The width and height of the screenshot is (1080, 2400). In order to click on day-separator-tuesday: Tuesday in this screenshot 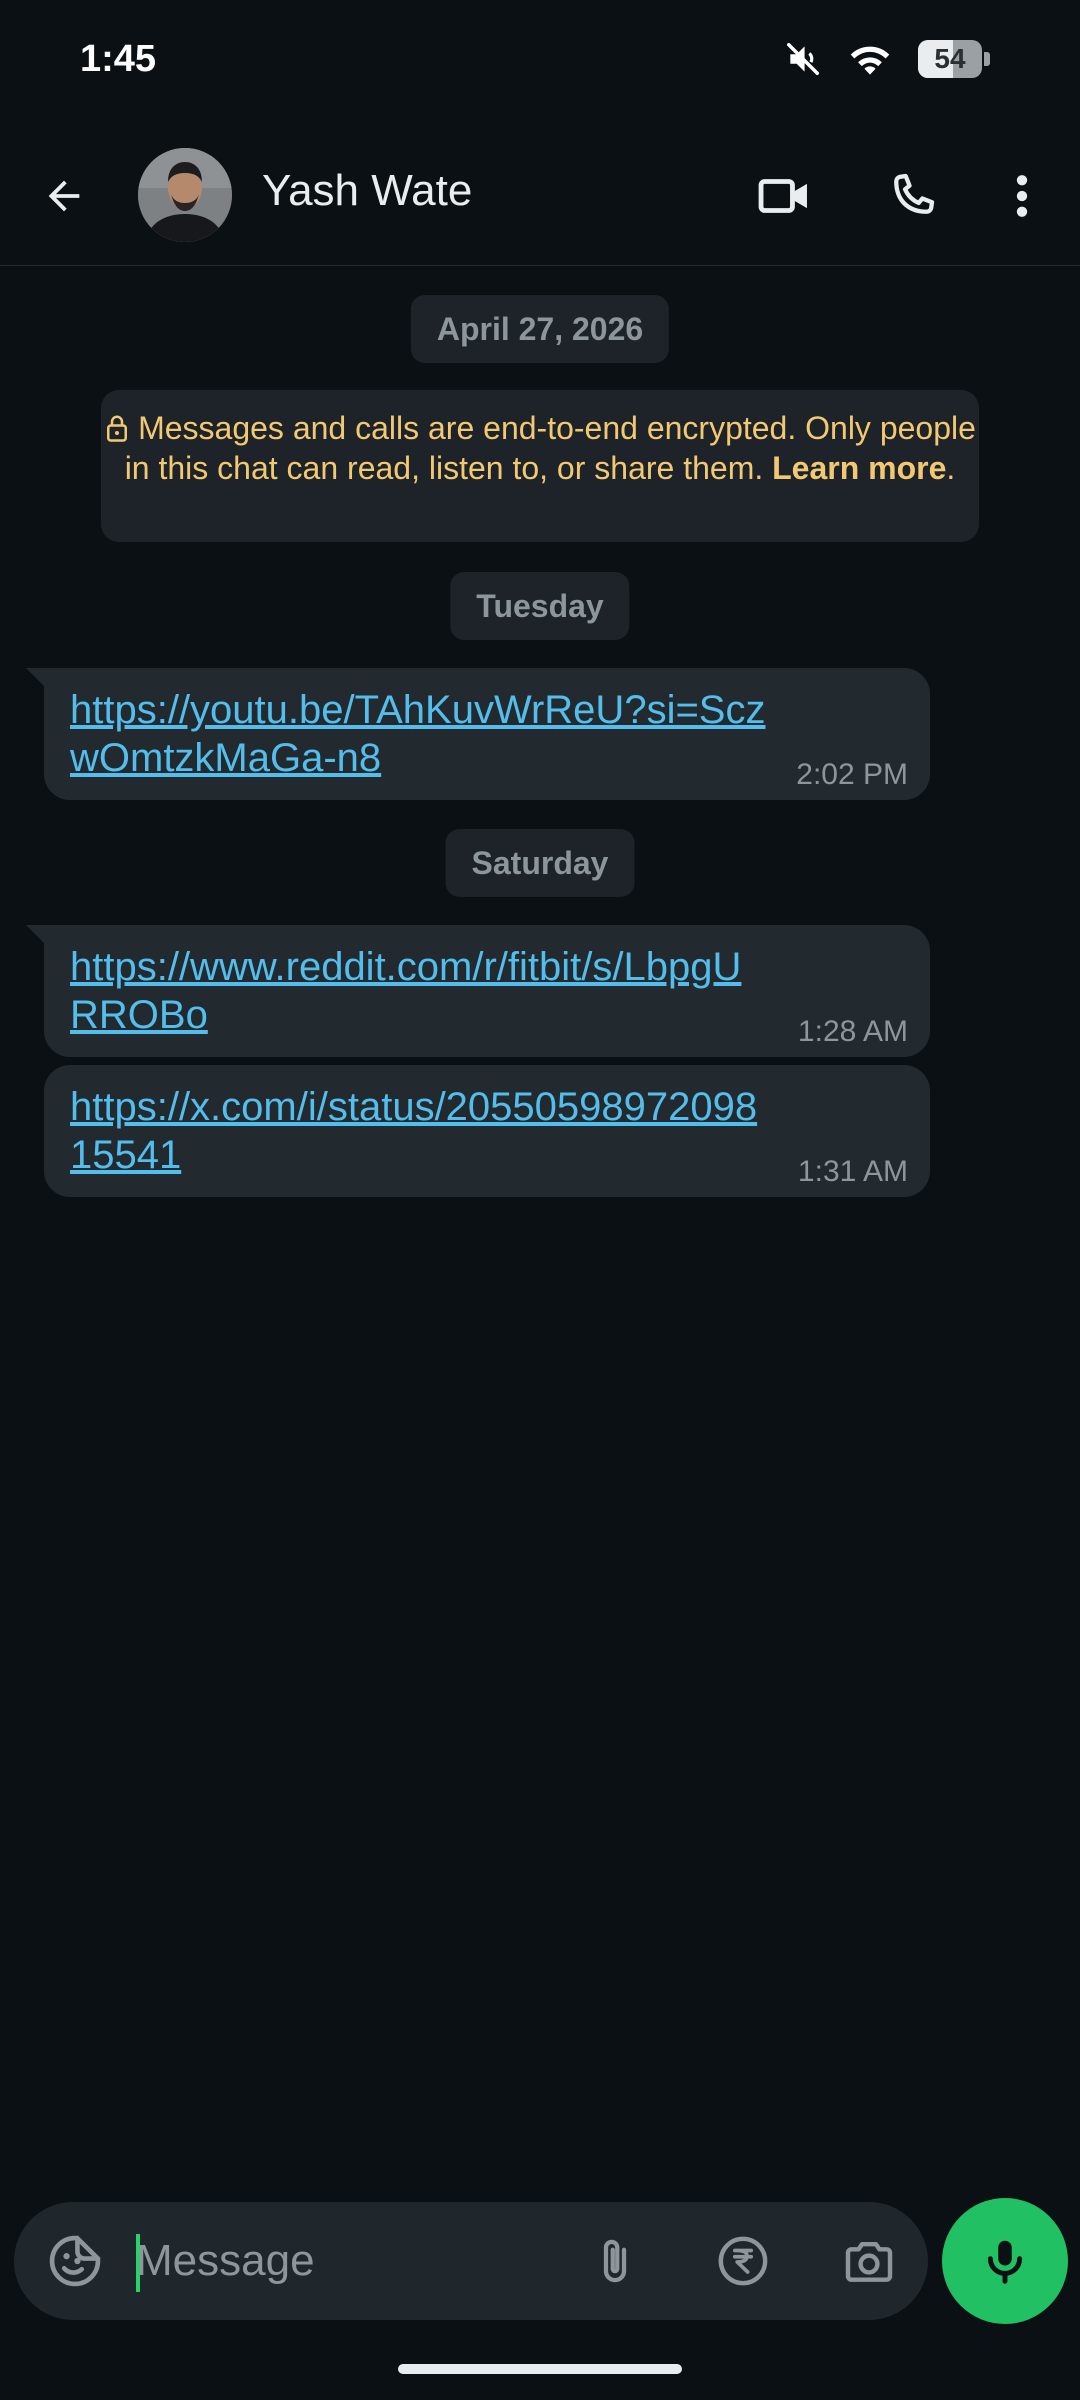, I will do `click(540, 606)`.